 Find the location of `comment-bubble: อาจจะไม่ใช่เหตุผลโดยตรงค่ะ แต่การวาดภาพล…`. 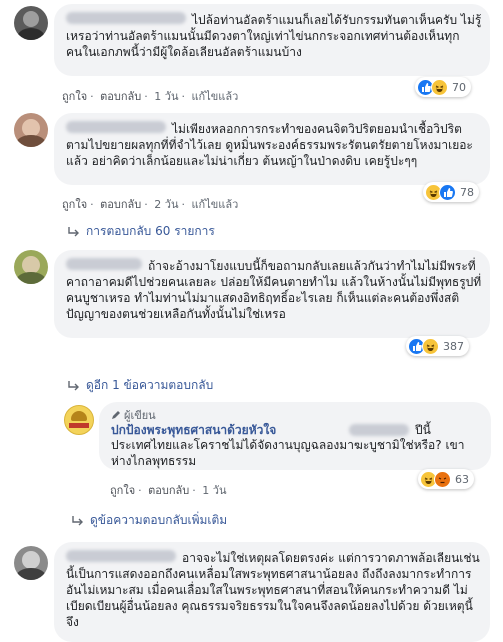

comment-bubble: อาจจะไม่ใช่เหตุผลโดยตรงค่ะ แต่การวาดภาพล… is located at coordinates (272, 592).